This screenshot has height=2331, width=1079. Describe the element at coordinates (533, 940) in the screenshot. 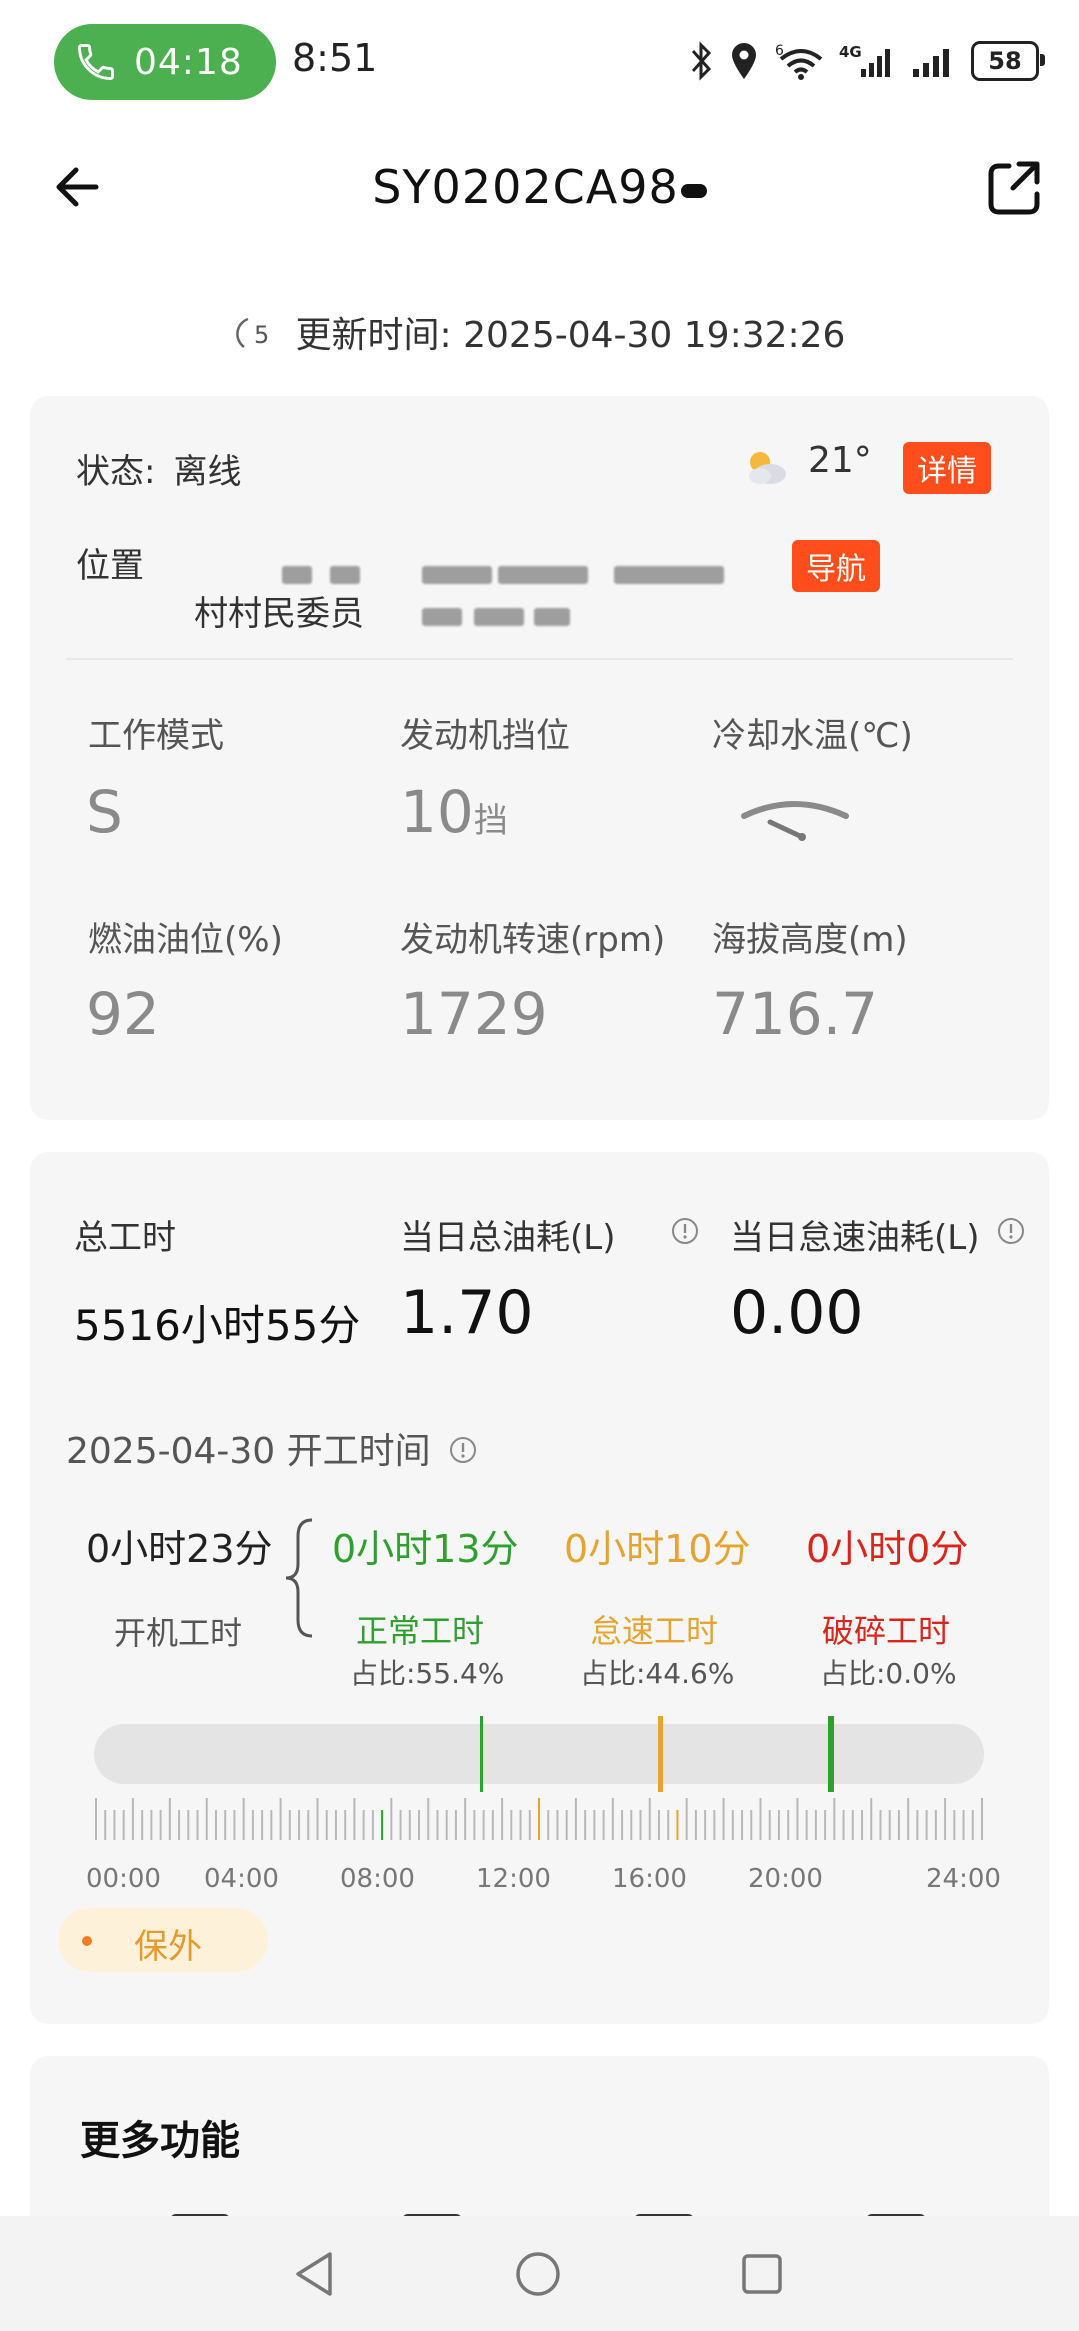

I see `metric-label: 发动机转速(rpm)` at that location.